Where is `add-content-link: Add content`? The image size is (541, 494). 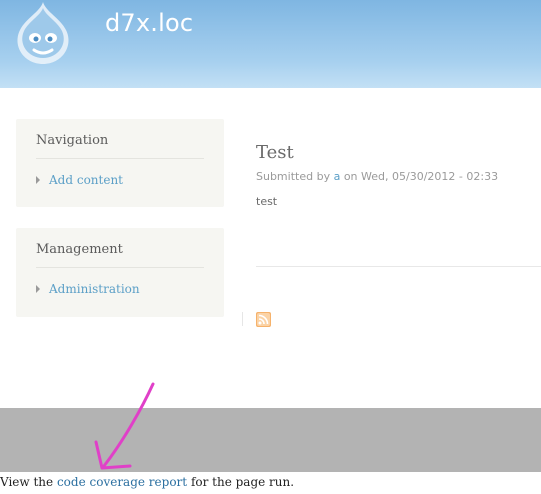 add-content-link: Add content is located at coordinates (86, 180).